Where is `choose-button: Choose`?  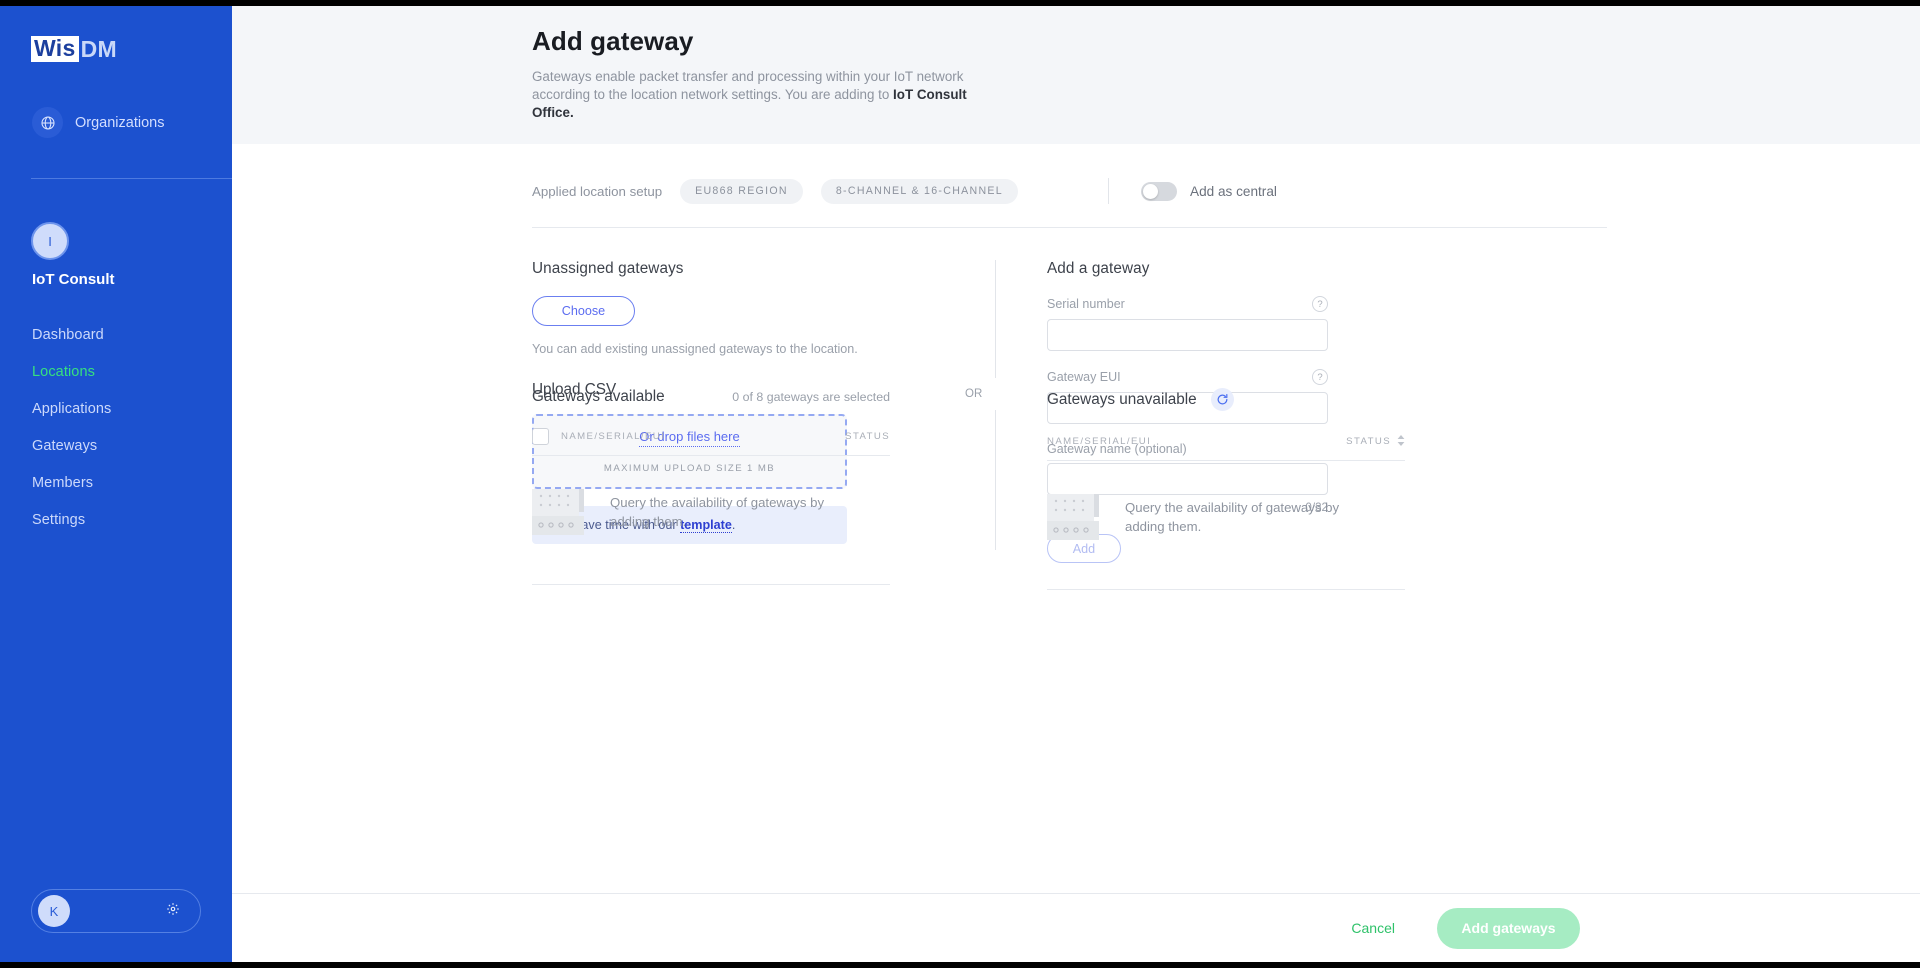
choose-button: Choose is located at coordinates (583, 311).